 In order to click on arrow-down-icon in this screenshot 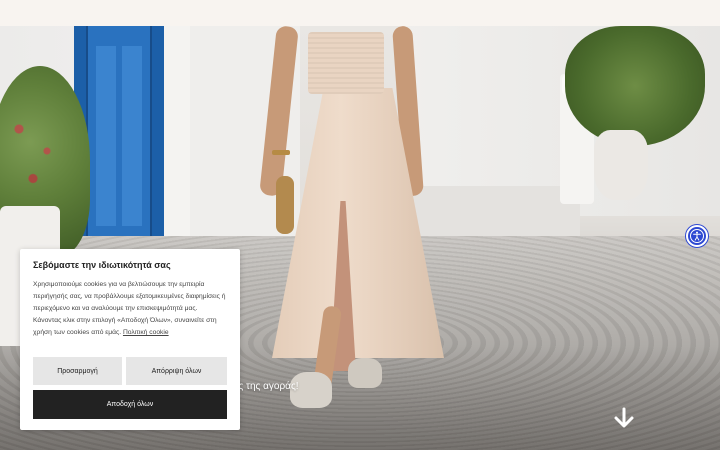, I will do `click(624, 418)`.